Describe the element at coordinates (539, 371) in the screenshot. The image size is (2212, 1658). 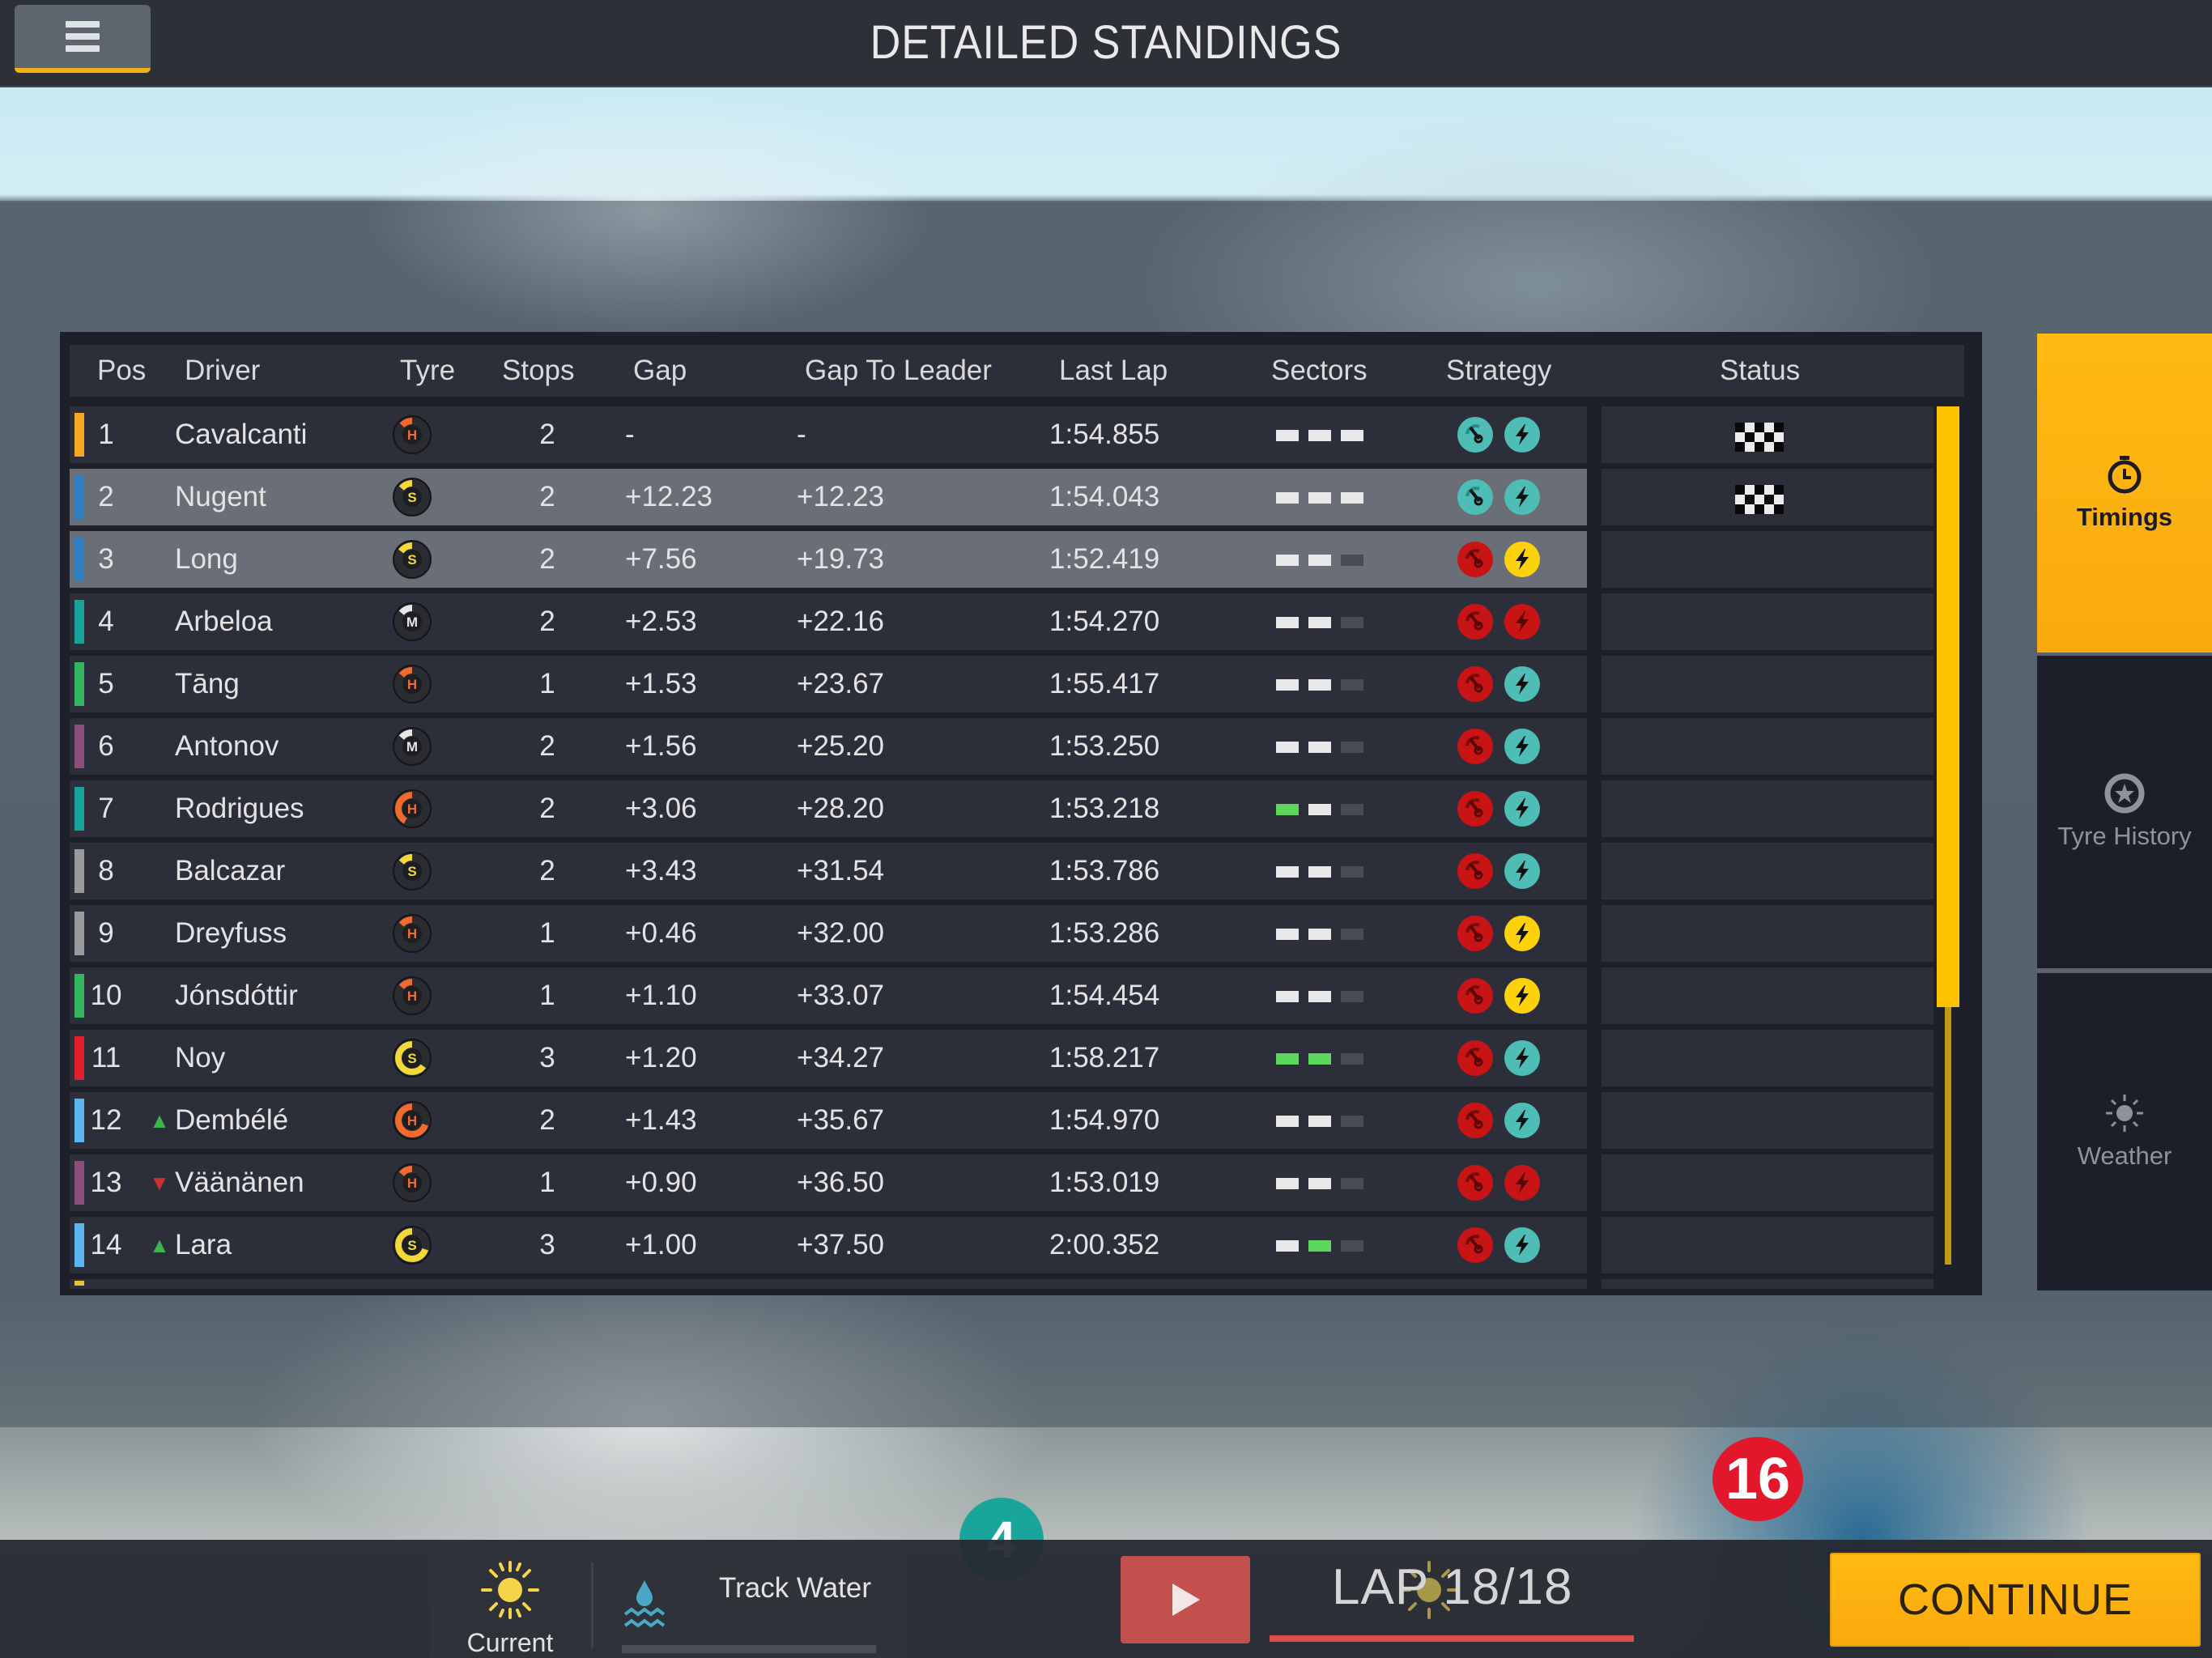
I see `column-header-stops: Stops` at that location.